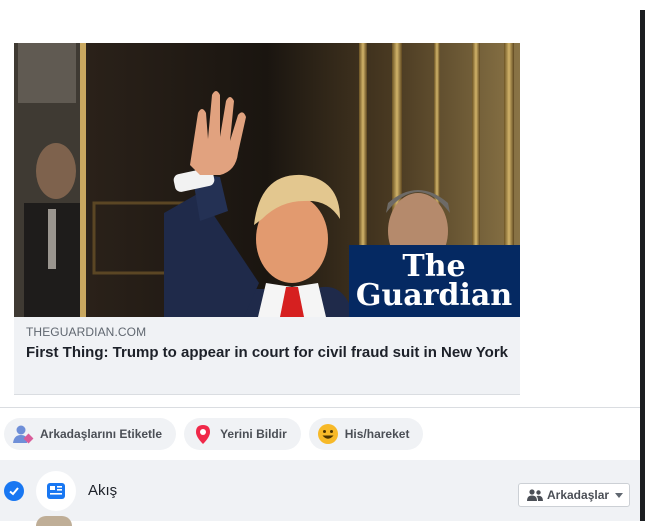  I want to click on feed-checkbox, so click(14, 491).